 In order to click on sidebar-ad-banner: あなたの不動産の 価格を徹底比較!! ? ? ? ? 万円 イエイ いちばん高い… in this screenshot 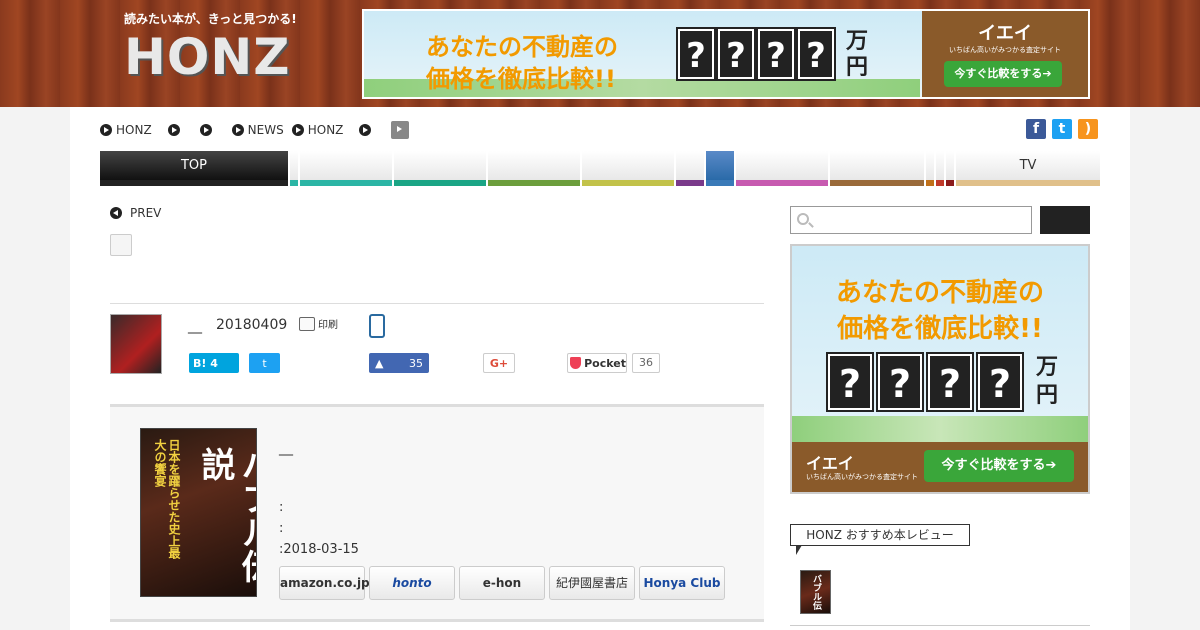, I will do `click(940, 369)`.